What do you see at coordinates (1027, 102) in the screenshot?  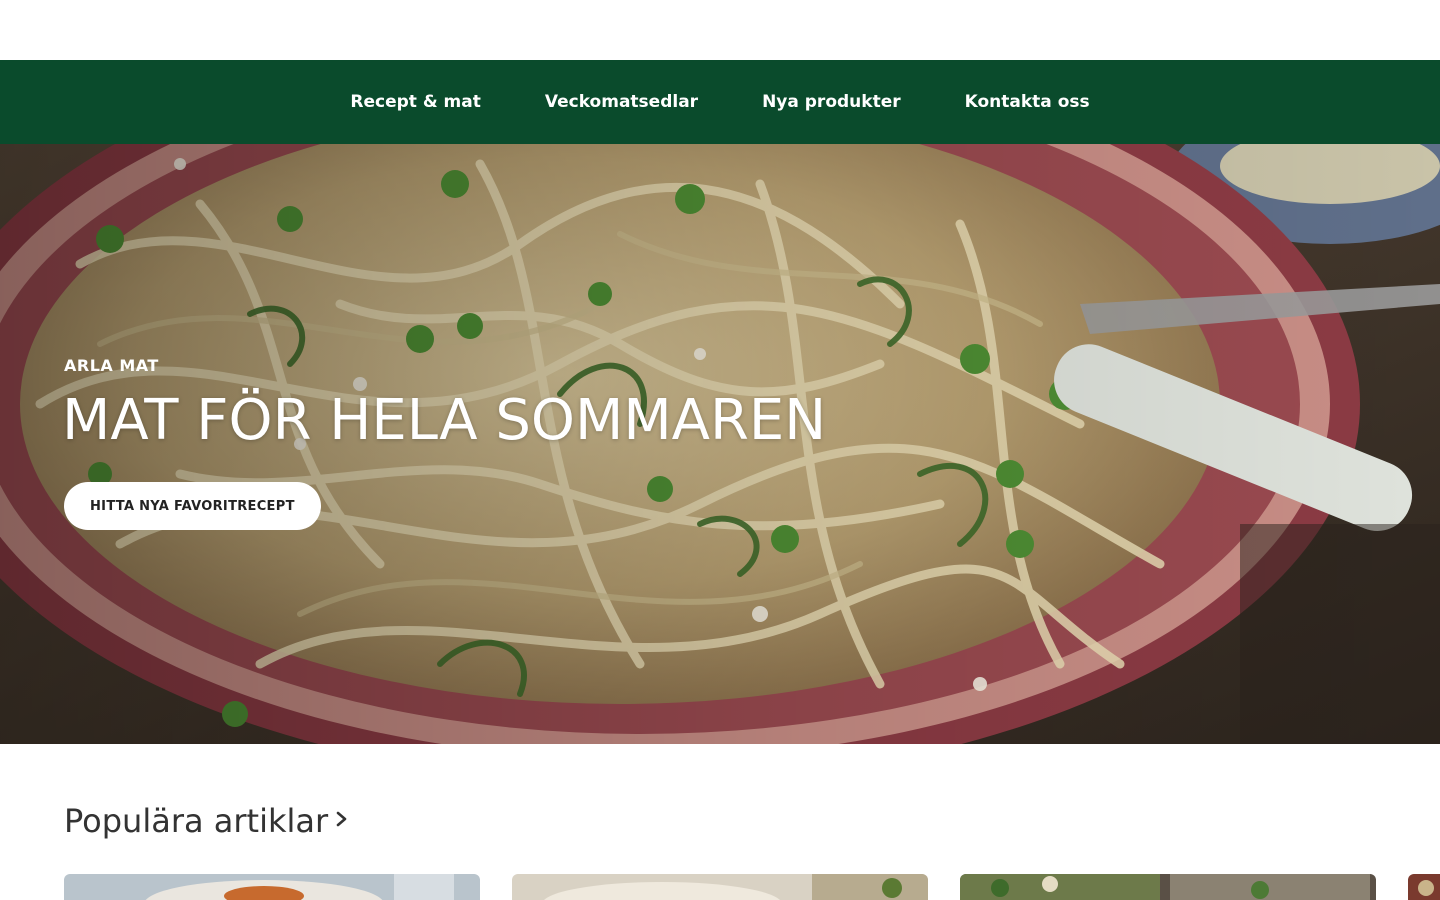 I see `nav-item-kontakta-oss: Kontakta oss` at bounding box center [1027, 102].